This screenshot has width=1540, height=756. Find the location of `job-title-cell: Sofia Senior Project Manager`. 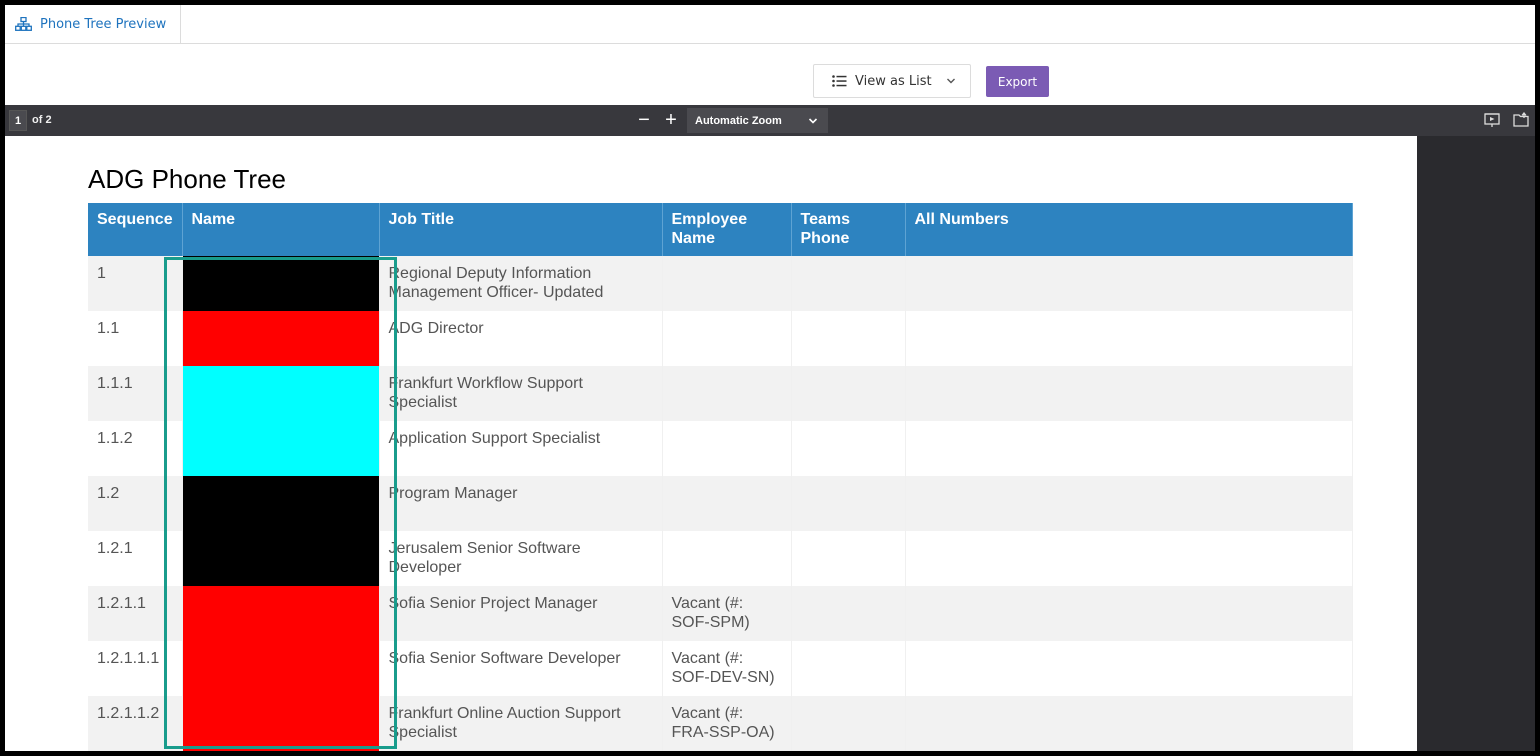

job-title-cell: Sofia Senior Project Manager is located at coordinates (521, 613).